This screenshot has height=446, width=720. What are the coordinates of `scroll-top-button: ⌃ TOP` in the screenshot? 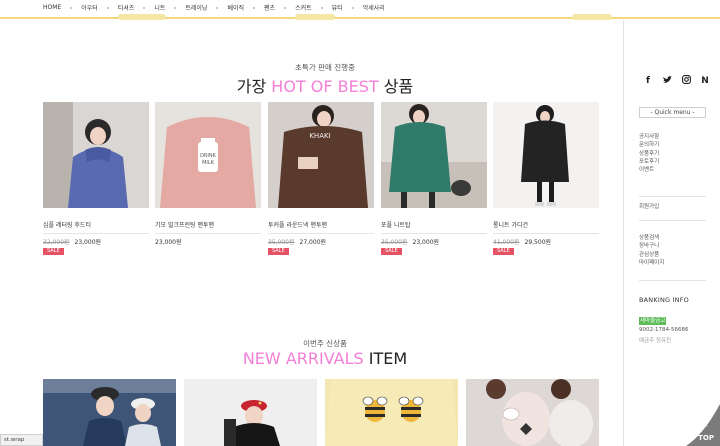 It's located at (703, 425).